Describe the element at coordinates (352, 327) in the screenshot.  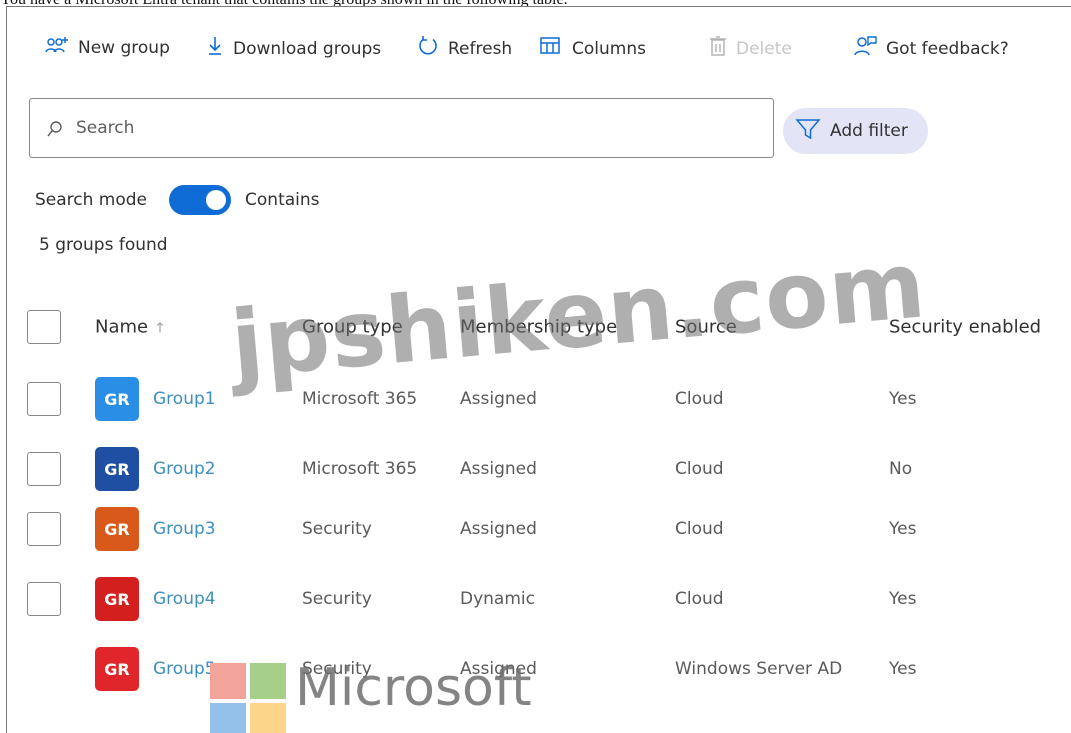
I see `header-group-type: Group type` at that location.